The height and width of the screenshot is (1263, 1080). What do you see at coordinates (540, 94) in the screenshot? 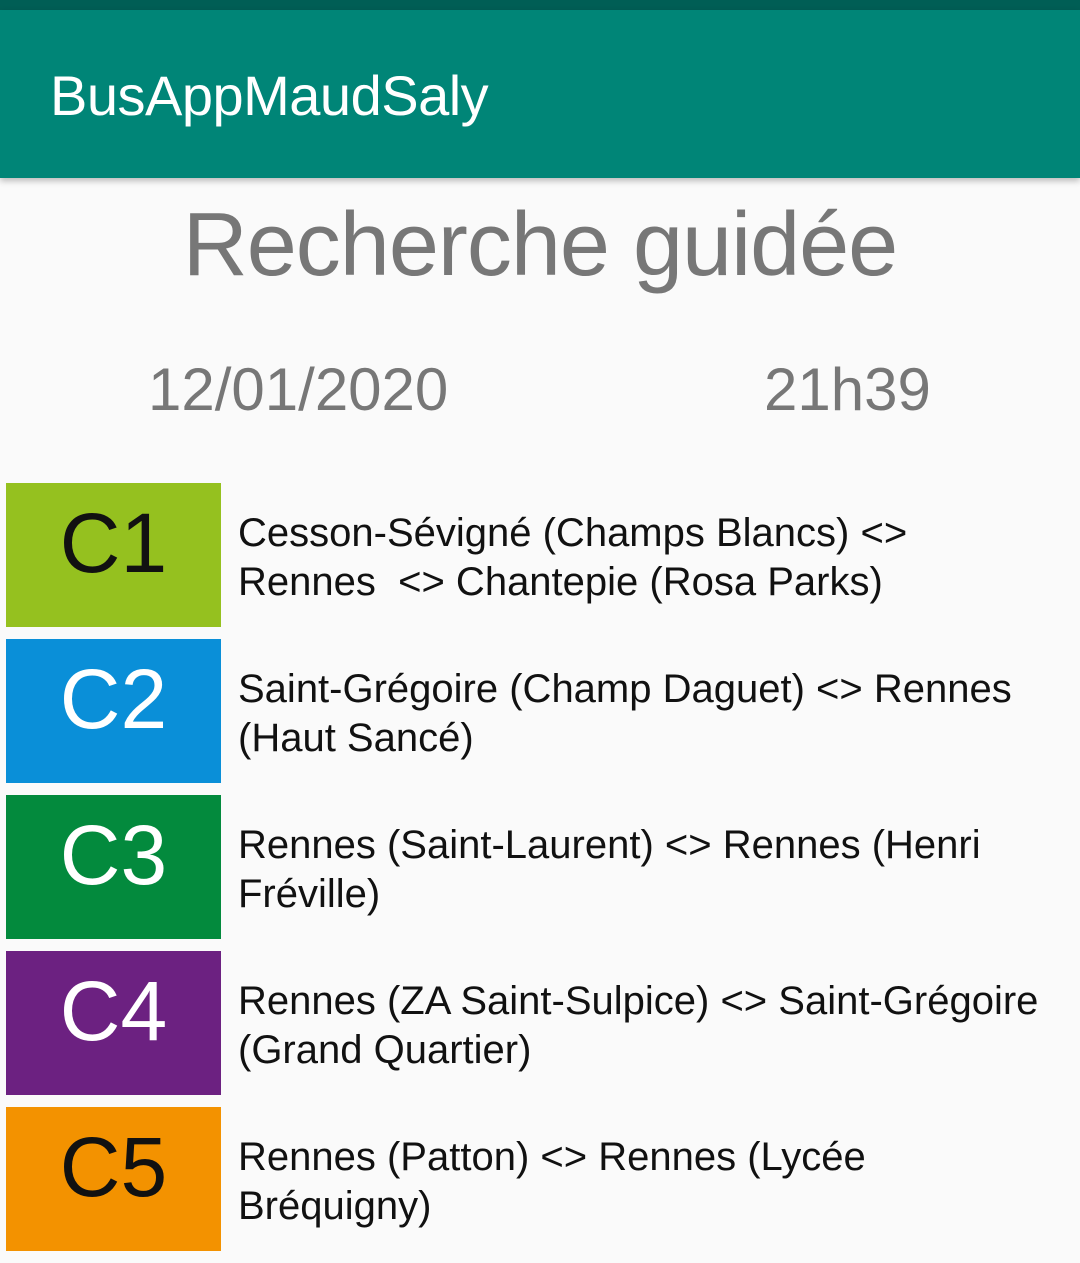
I see `app-bar: BusAppMaudSaly` at bounding box center [540, 94].